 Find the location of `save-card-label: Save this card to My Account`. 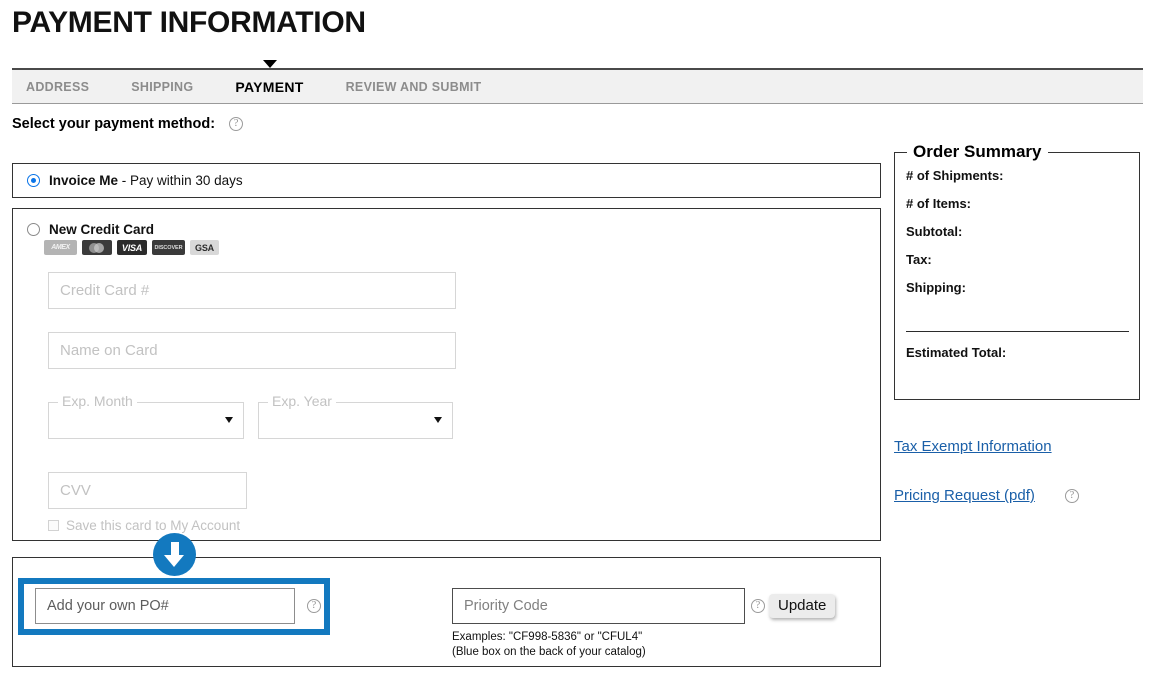

save-card-label: Save this card to My Account is located at coordinates (153, 525).